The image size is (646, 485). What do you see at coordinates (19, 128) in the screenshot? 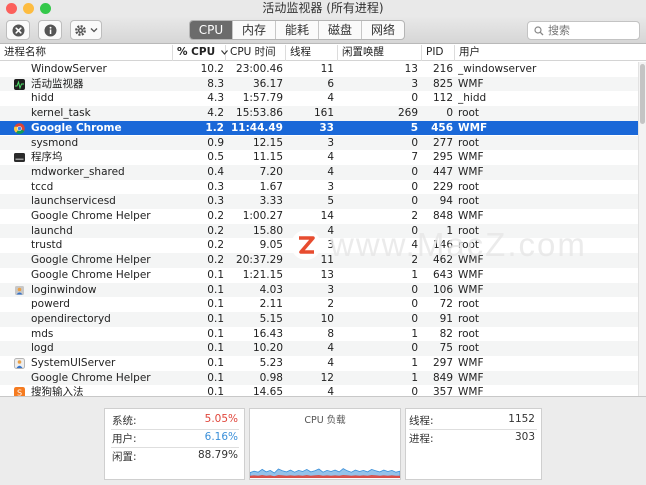
I see `chrome-icon` at bounding box center [19, 128].